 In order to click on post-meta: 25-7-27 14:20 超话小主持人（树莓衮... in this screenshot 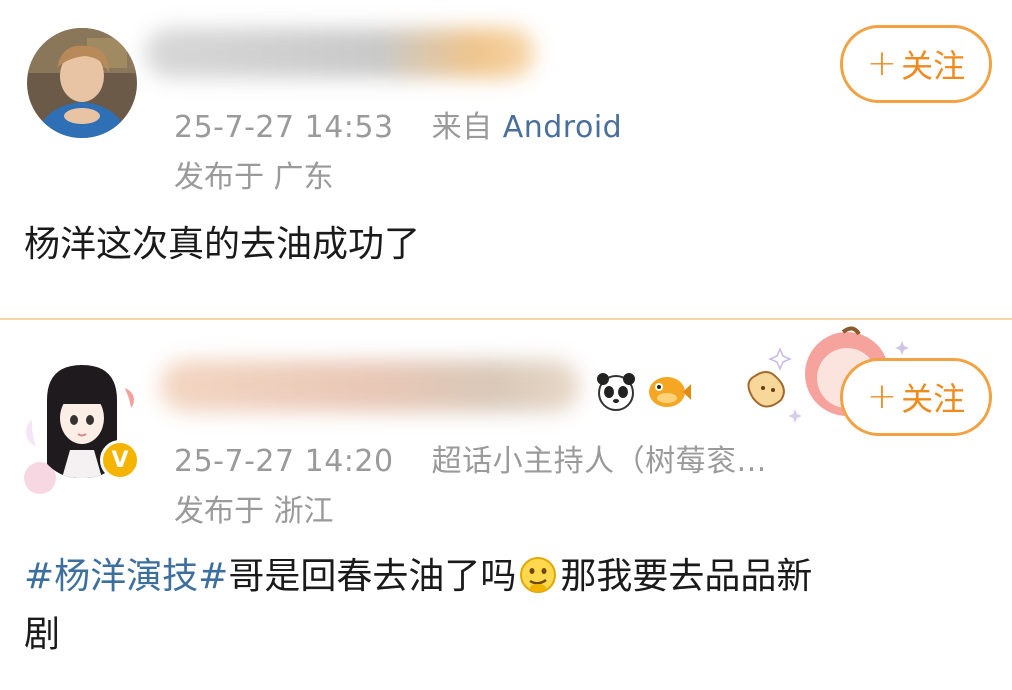, I will do `click(470, 458)`.